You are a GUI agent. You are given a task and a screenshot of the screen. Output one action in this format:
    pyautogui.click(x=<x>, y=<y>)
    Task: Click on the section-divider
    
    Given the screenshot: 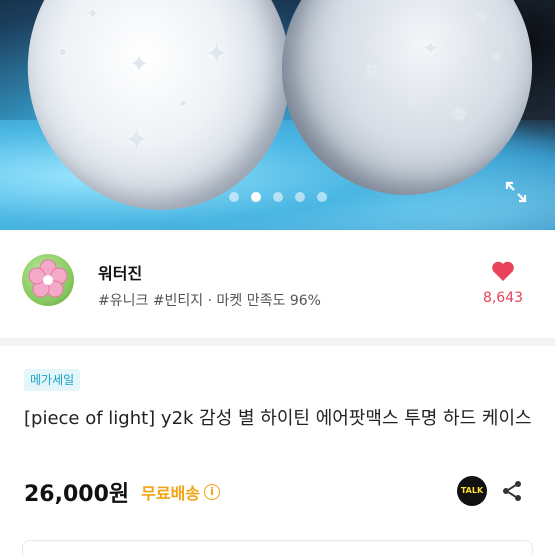 What is the action you would take?
    pyautogui.click(x=277, y=342)
    